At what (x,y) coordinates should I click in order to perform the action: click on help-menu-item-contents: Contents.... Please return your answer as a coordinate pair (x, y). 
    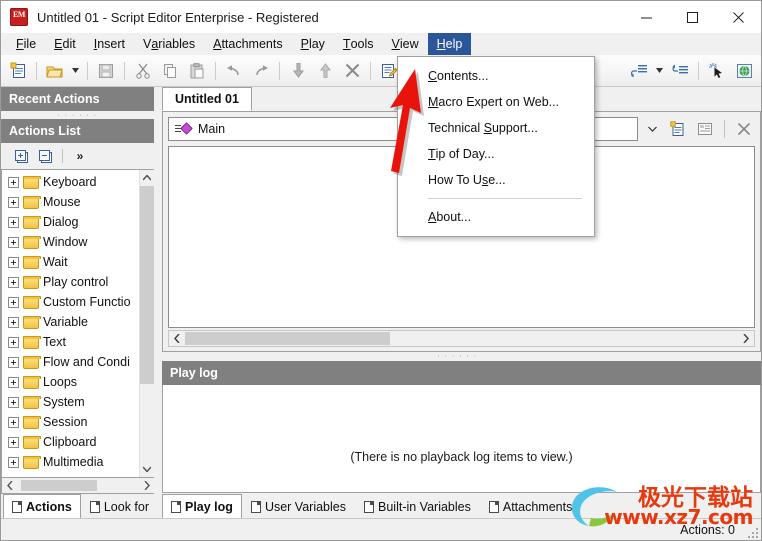
    Looking at the image, I should click on (496, 76).